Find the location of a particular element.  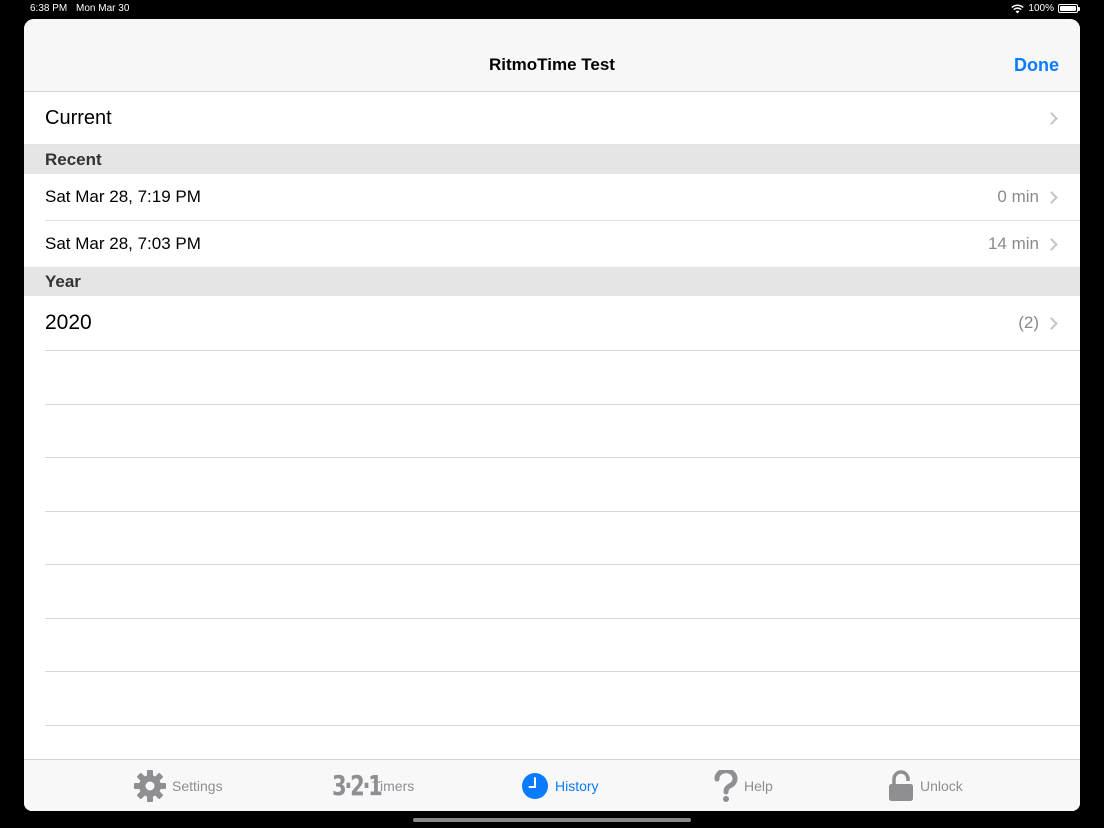

321-icon: 3·2·1 is located at coordinates (357, 785).